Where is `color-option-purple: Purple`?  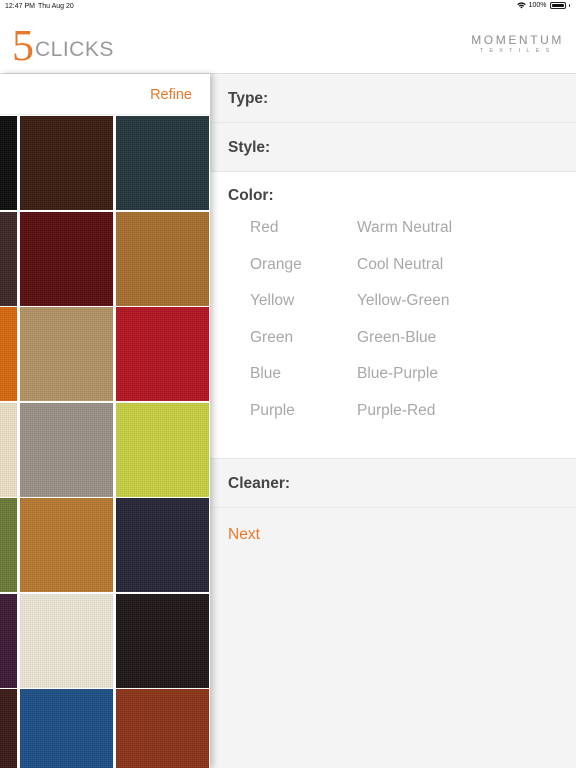
color-option-purple: Purple is located at coordinates (272, 411).